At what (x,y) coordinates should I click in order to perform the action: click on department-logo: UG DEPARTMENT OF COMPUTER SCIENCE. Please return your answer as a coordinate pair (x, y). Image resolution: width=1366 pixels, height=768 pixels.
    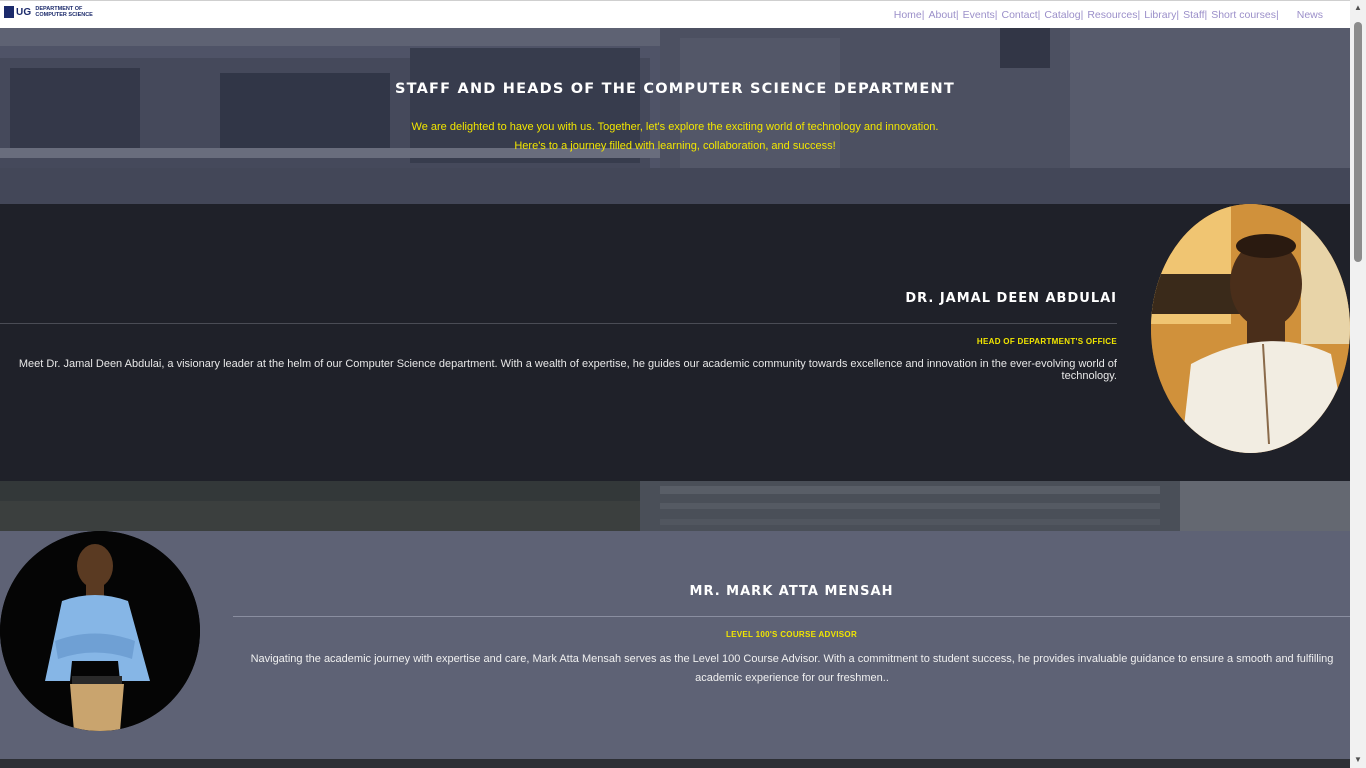
    Looking at the image, I should click on (48, 12).